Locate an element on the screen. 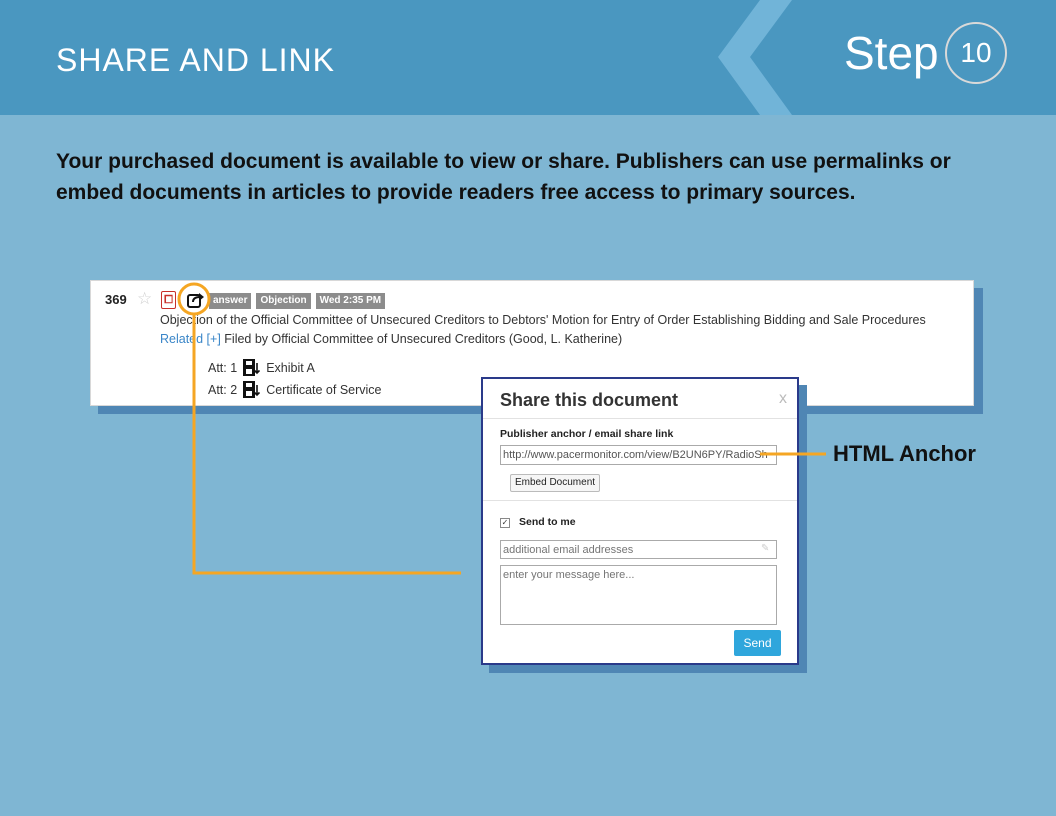  callout-line-share is located at coordinates (326, 444).